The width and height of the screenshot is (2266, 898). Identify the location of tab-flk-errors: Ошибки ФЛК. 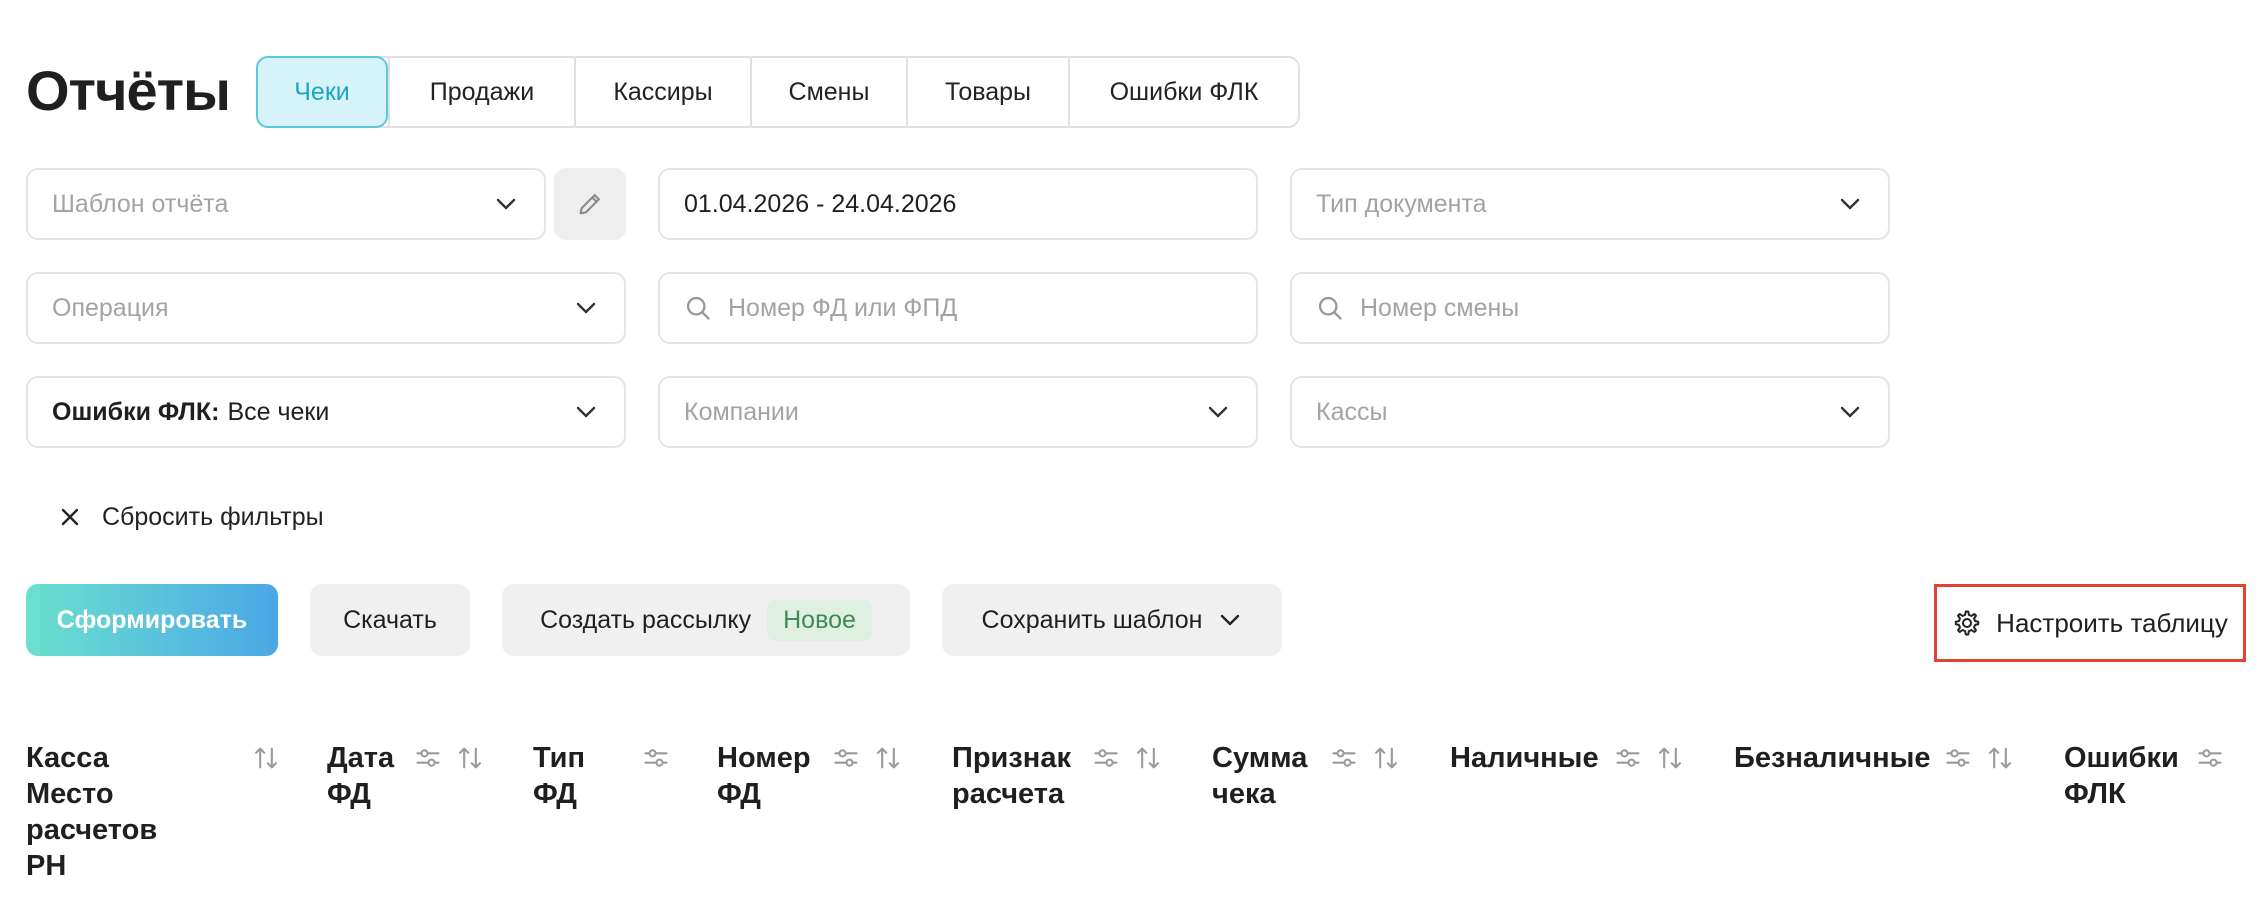
(1183, 92).